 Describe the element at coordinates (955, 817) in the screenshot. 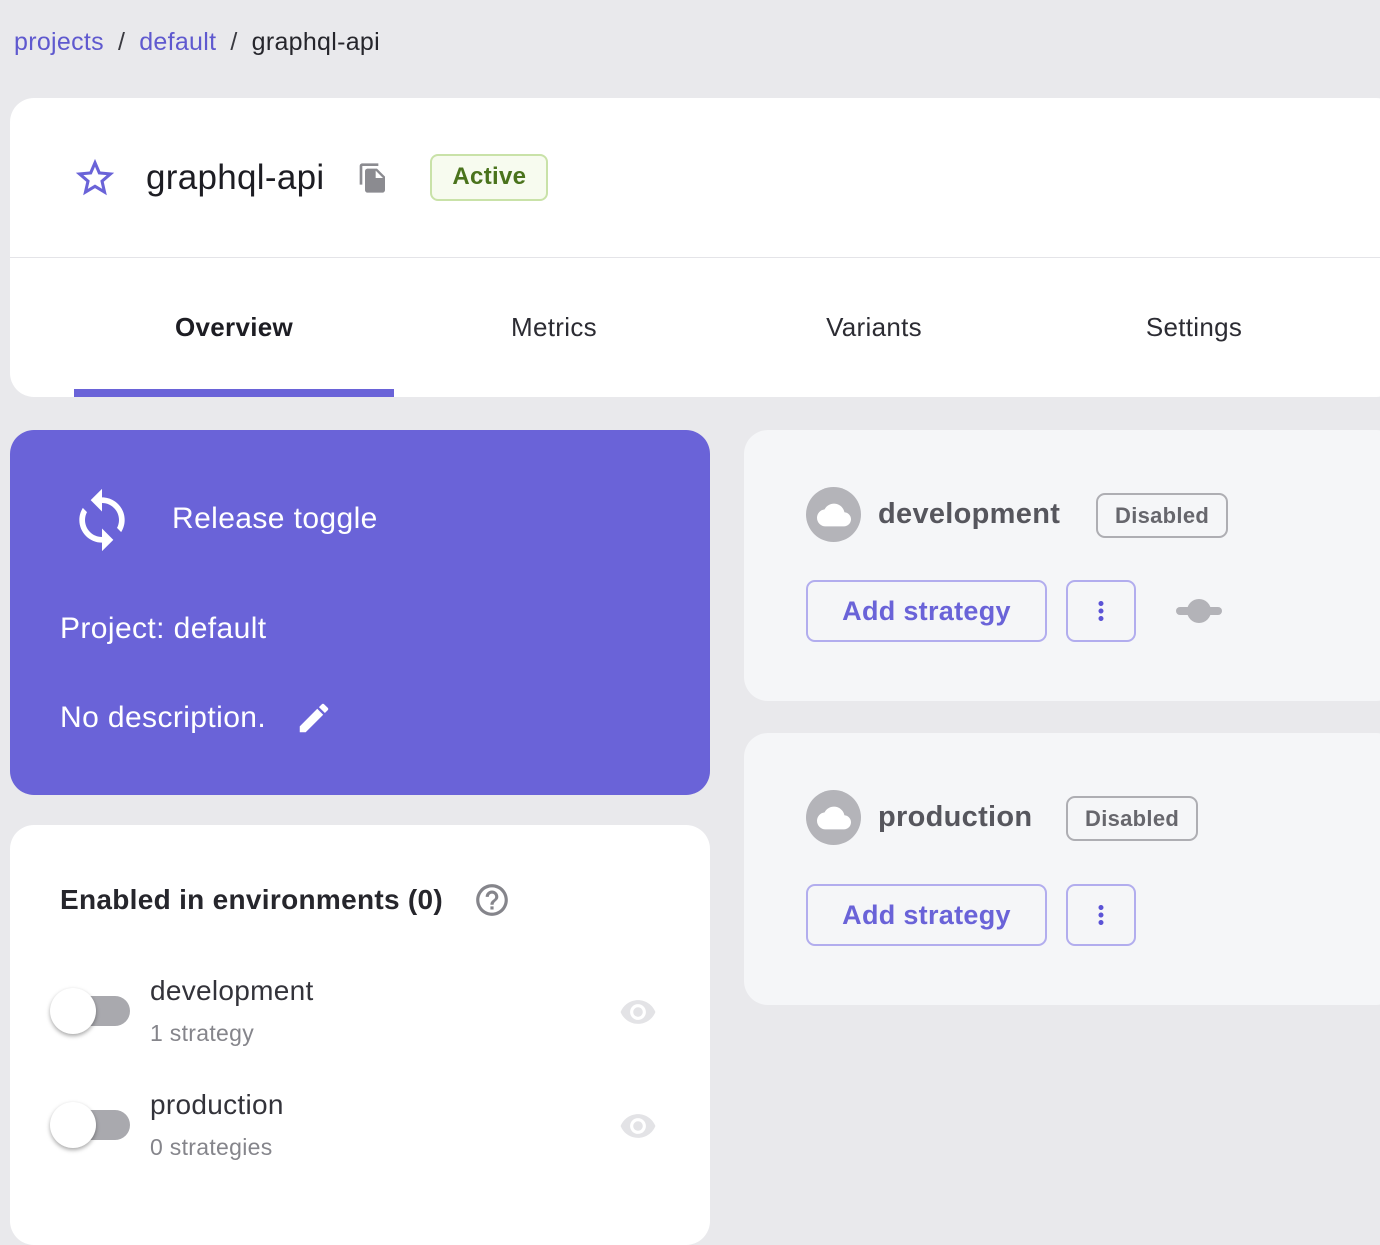

I see `environment-name: production` at that location.